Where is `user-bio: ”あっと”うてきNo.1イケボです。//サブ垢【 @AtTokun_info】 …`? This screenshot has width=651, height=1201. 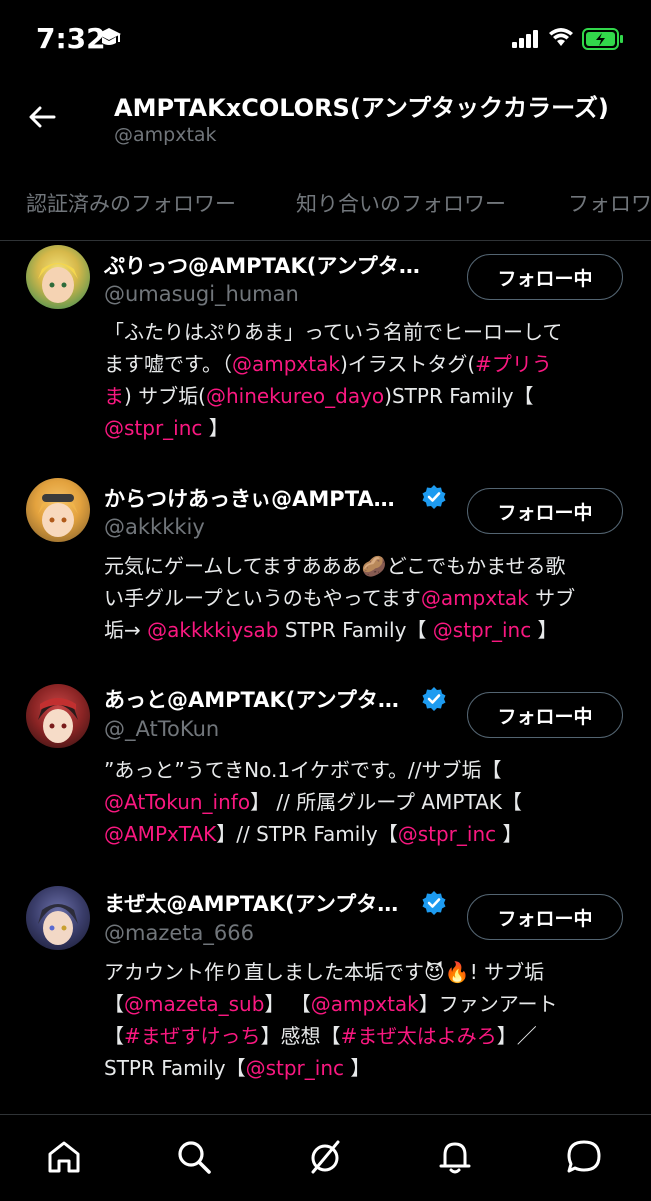 user-bio: ”あっと”うてきNo.1イケボです。//サブ垢【 @AtTokun_info】 … is located at coordinates (313, 802).